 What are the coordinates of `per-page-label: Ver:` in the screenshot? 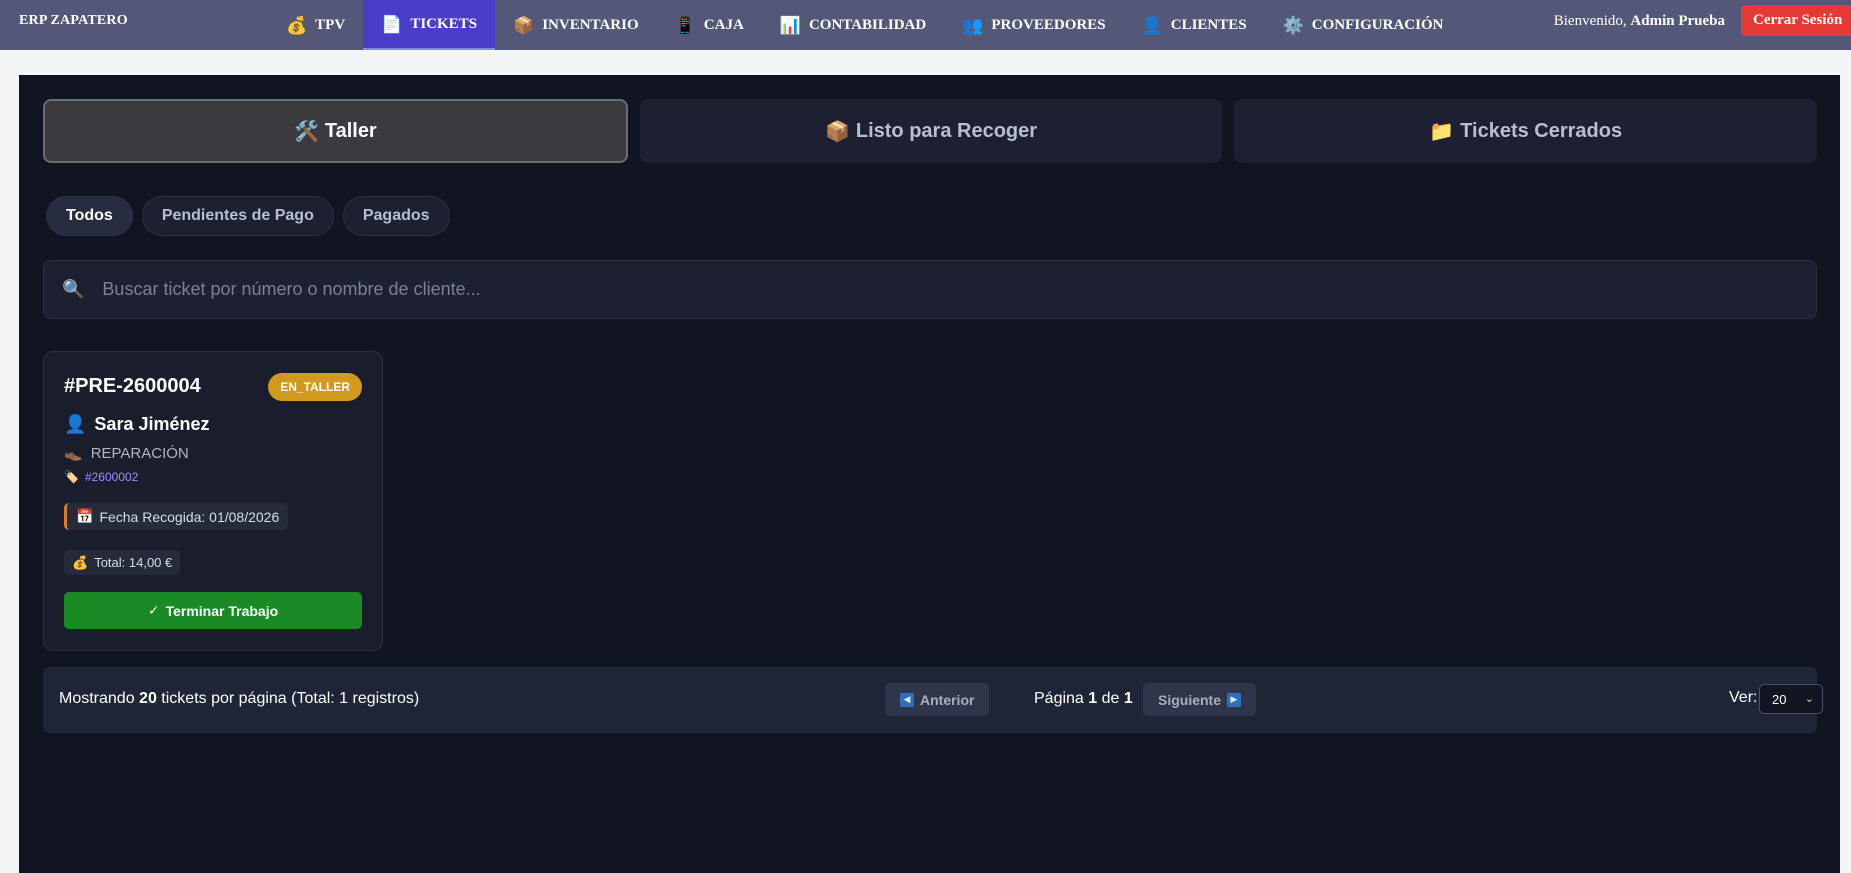 It's located at (1743, 697).